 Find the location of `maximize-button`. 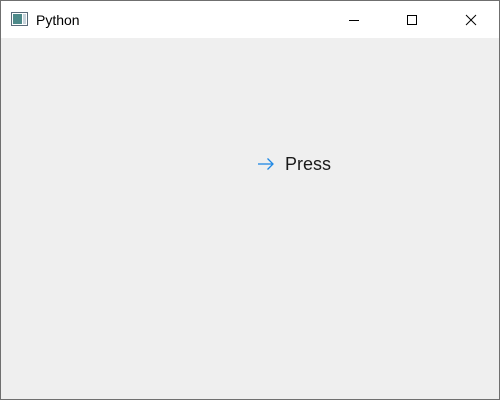

maximize-button is located at coordinates (412, 19).